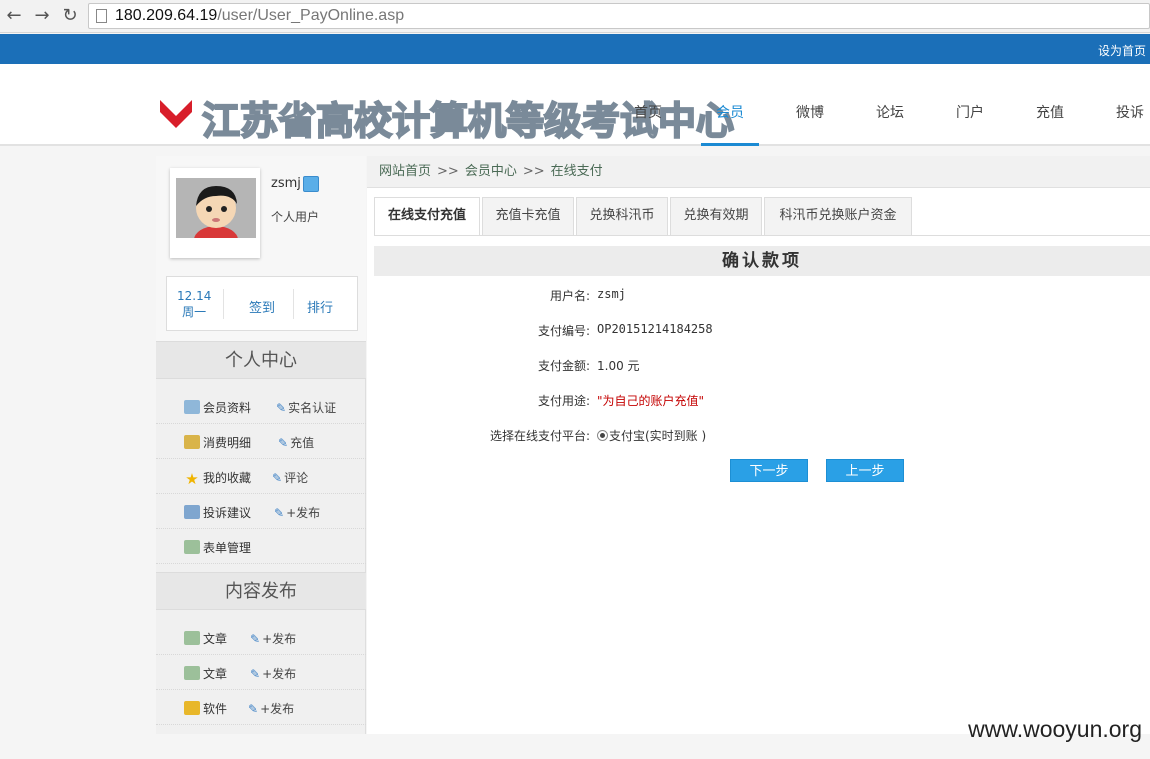 This screenshot has width=1150, height=759. Describe the element at coordinates (648, 112) in the screenshot. I see `nav-home: 首页` at that location.